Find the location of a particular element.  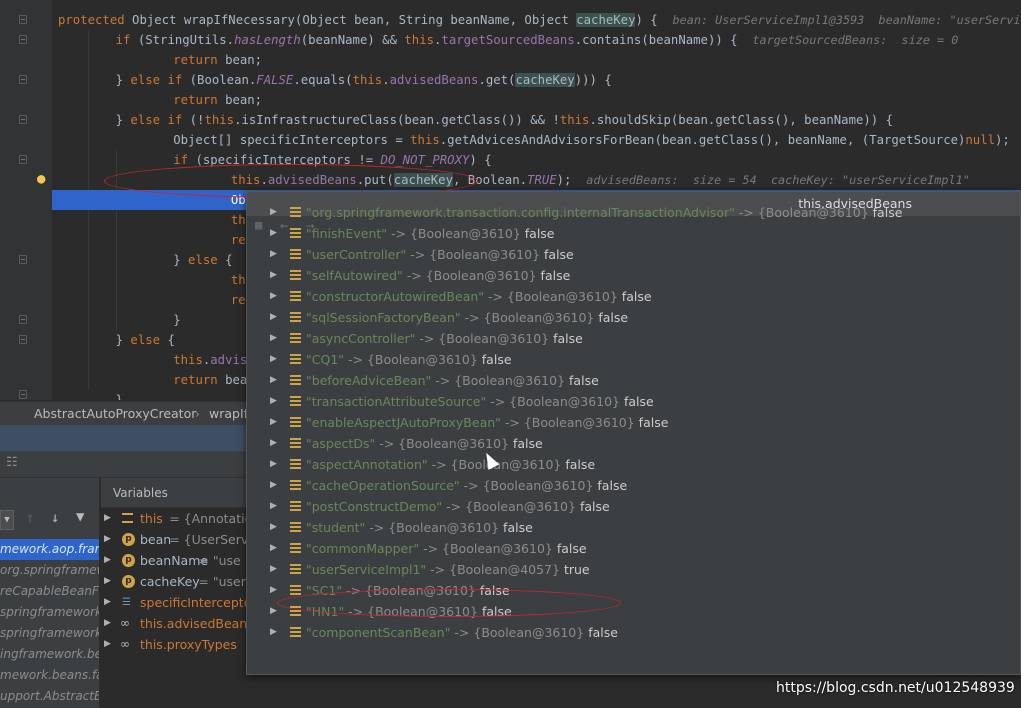

editor-gutter: ● is located at coordinates (26, 200).